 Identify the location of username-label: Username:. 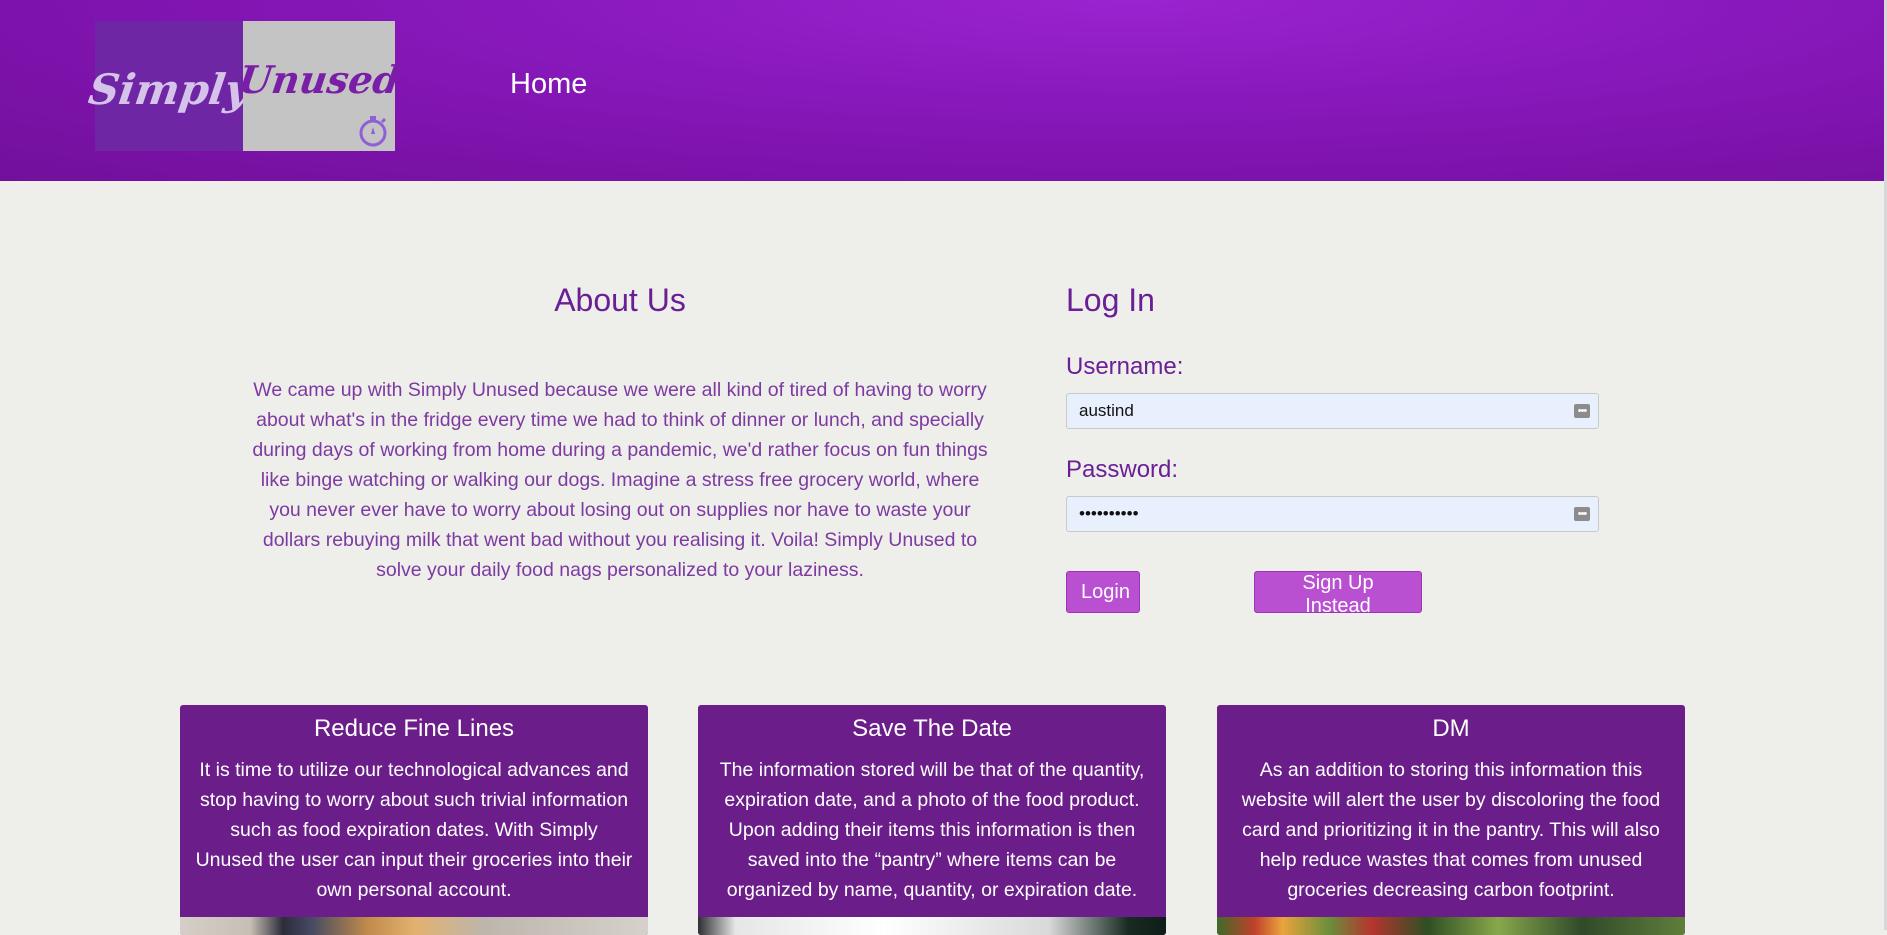
(1125, 366).